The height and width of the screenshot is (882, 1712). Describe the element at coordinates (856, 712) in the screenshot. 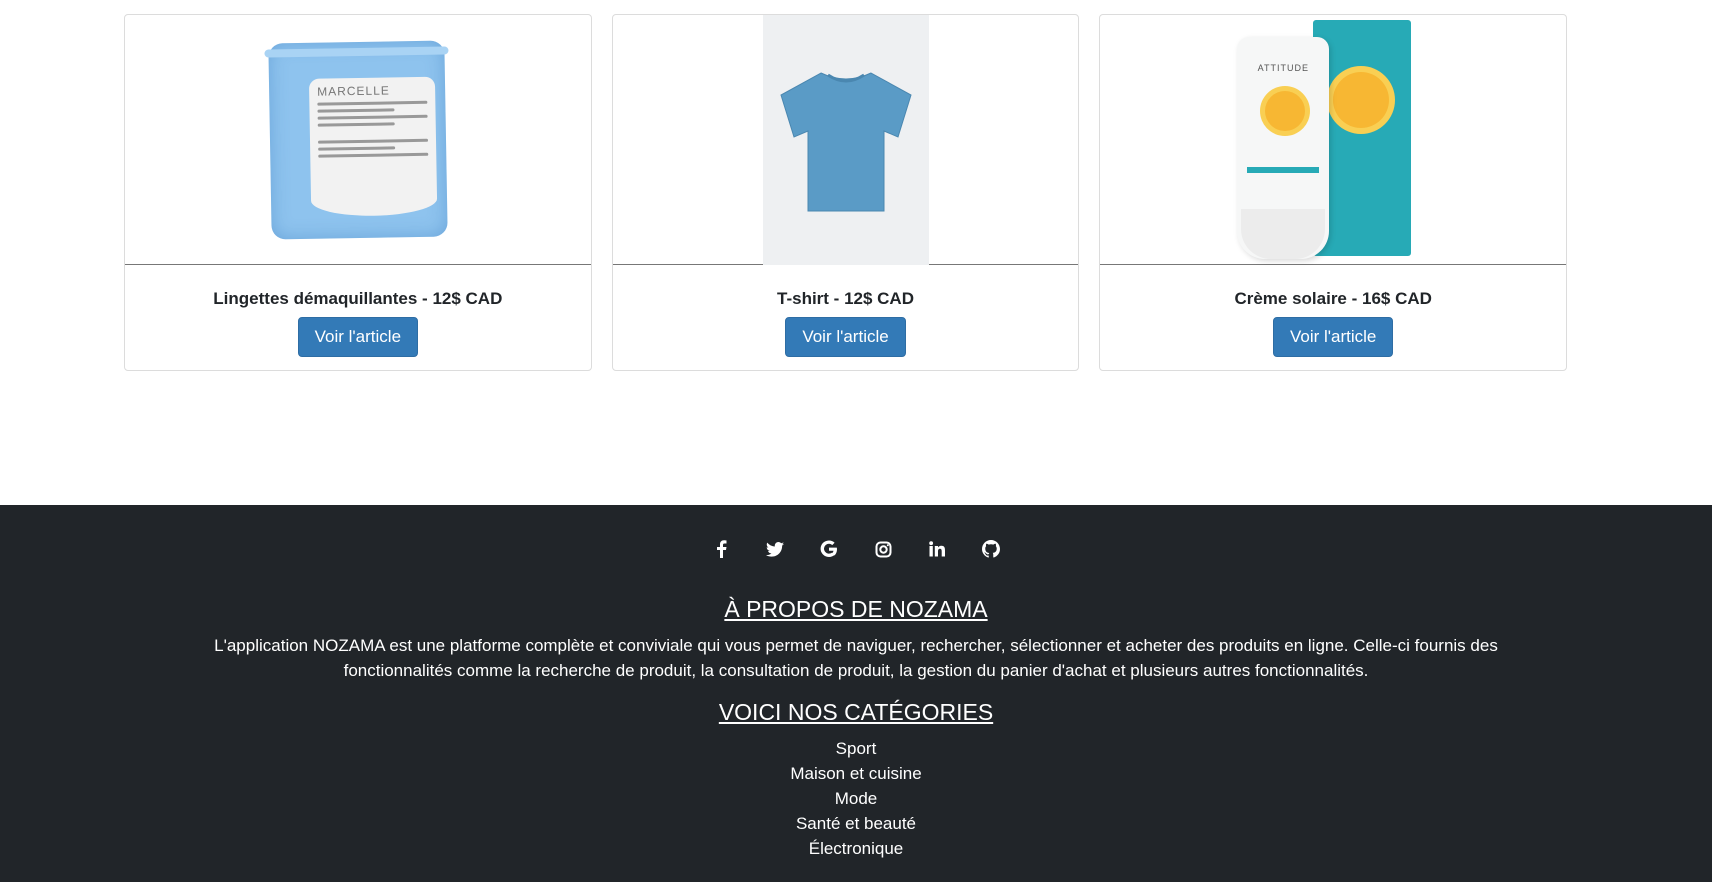

I see `categories-title: VOICI NOS CATÉGORIES` at that location.